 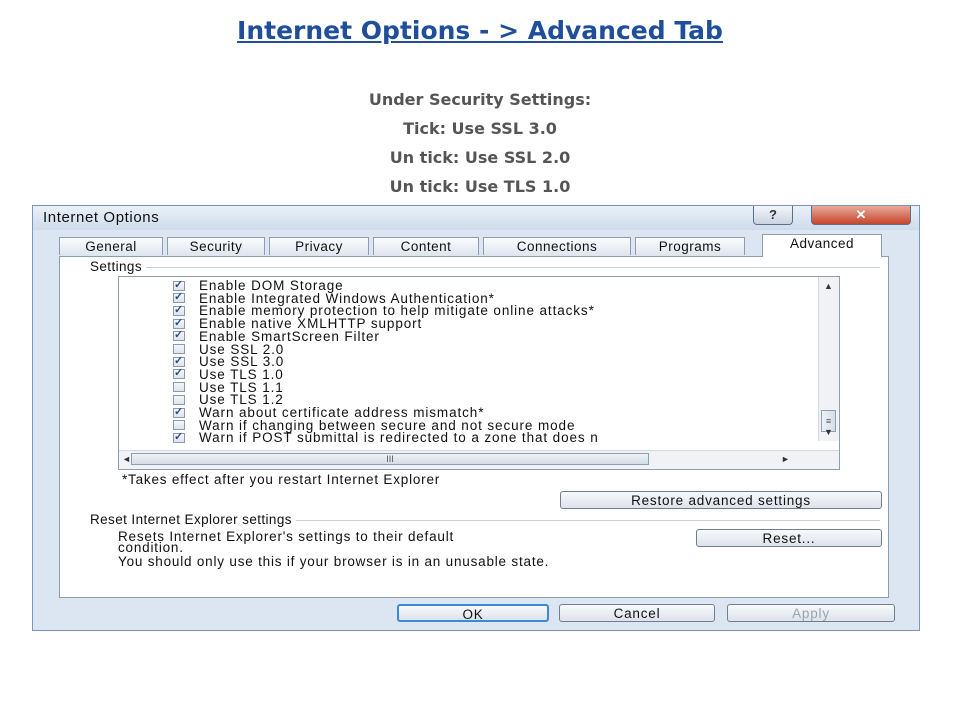 I want to click on horizontal-scrollbar: ◄ III ►, so click(x=479, y=459).